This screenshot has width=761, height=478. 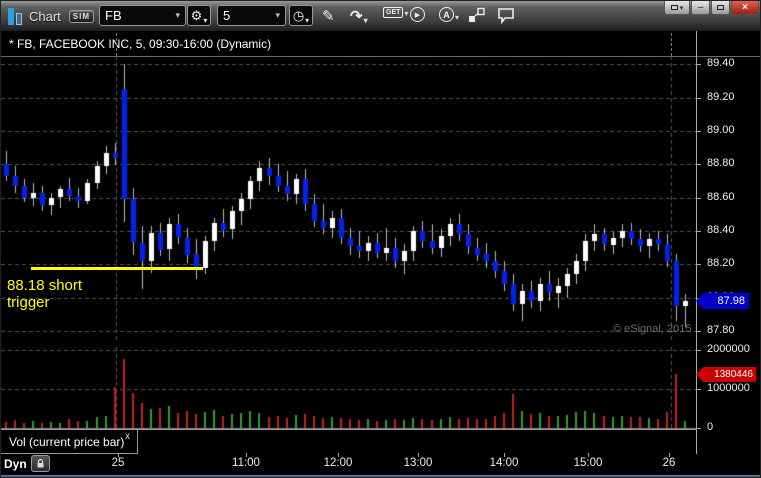 What do you see at coordinates (700, 8) in the screenshot?
I see `minimize-button: –` at bounding box center [700, 8].